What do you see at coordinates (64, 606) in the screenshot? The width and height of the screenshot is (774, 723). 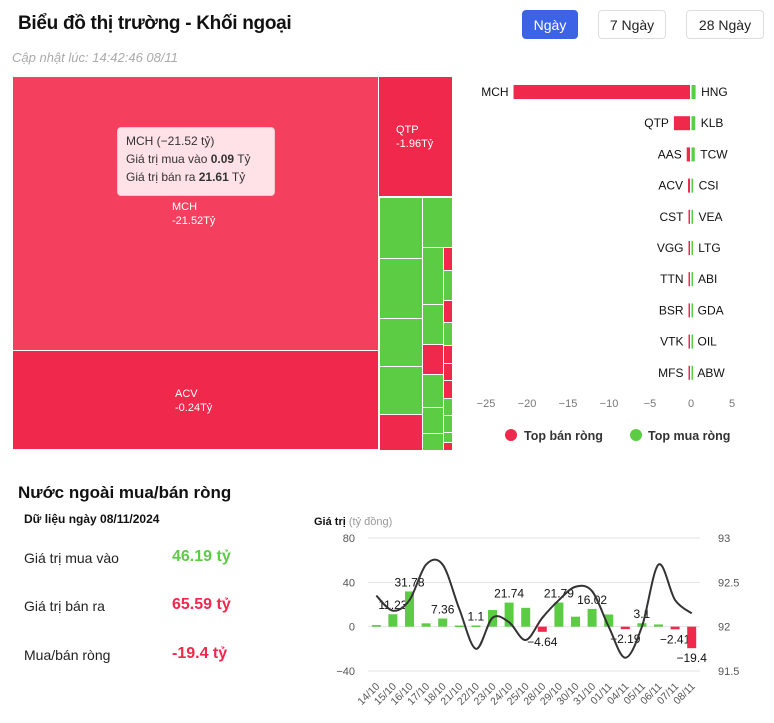 I see `sell-value-label: Giá trị bán ra` at bounding box center [64, 606].